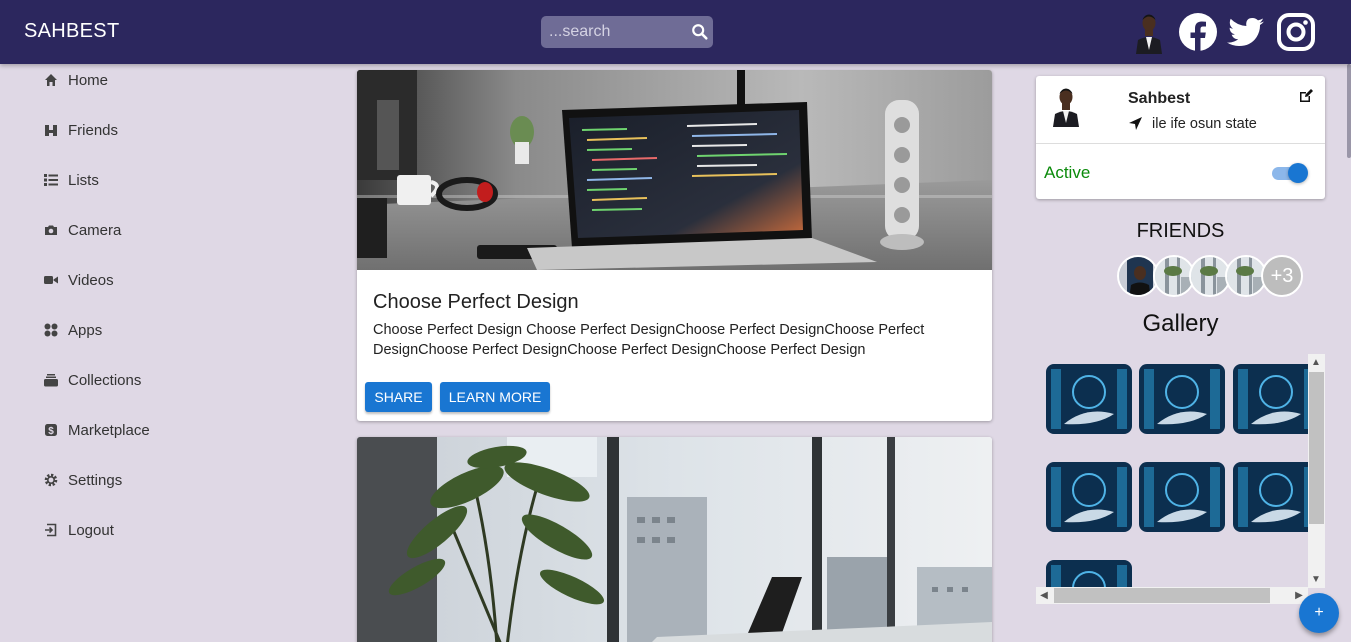  What do you see at coordinates (51, 380) in the screenshot?
I see `collections-icon` at bounding box center [51, 380].